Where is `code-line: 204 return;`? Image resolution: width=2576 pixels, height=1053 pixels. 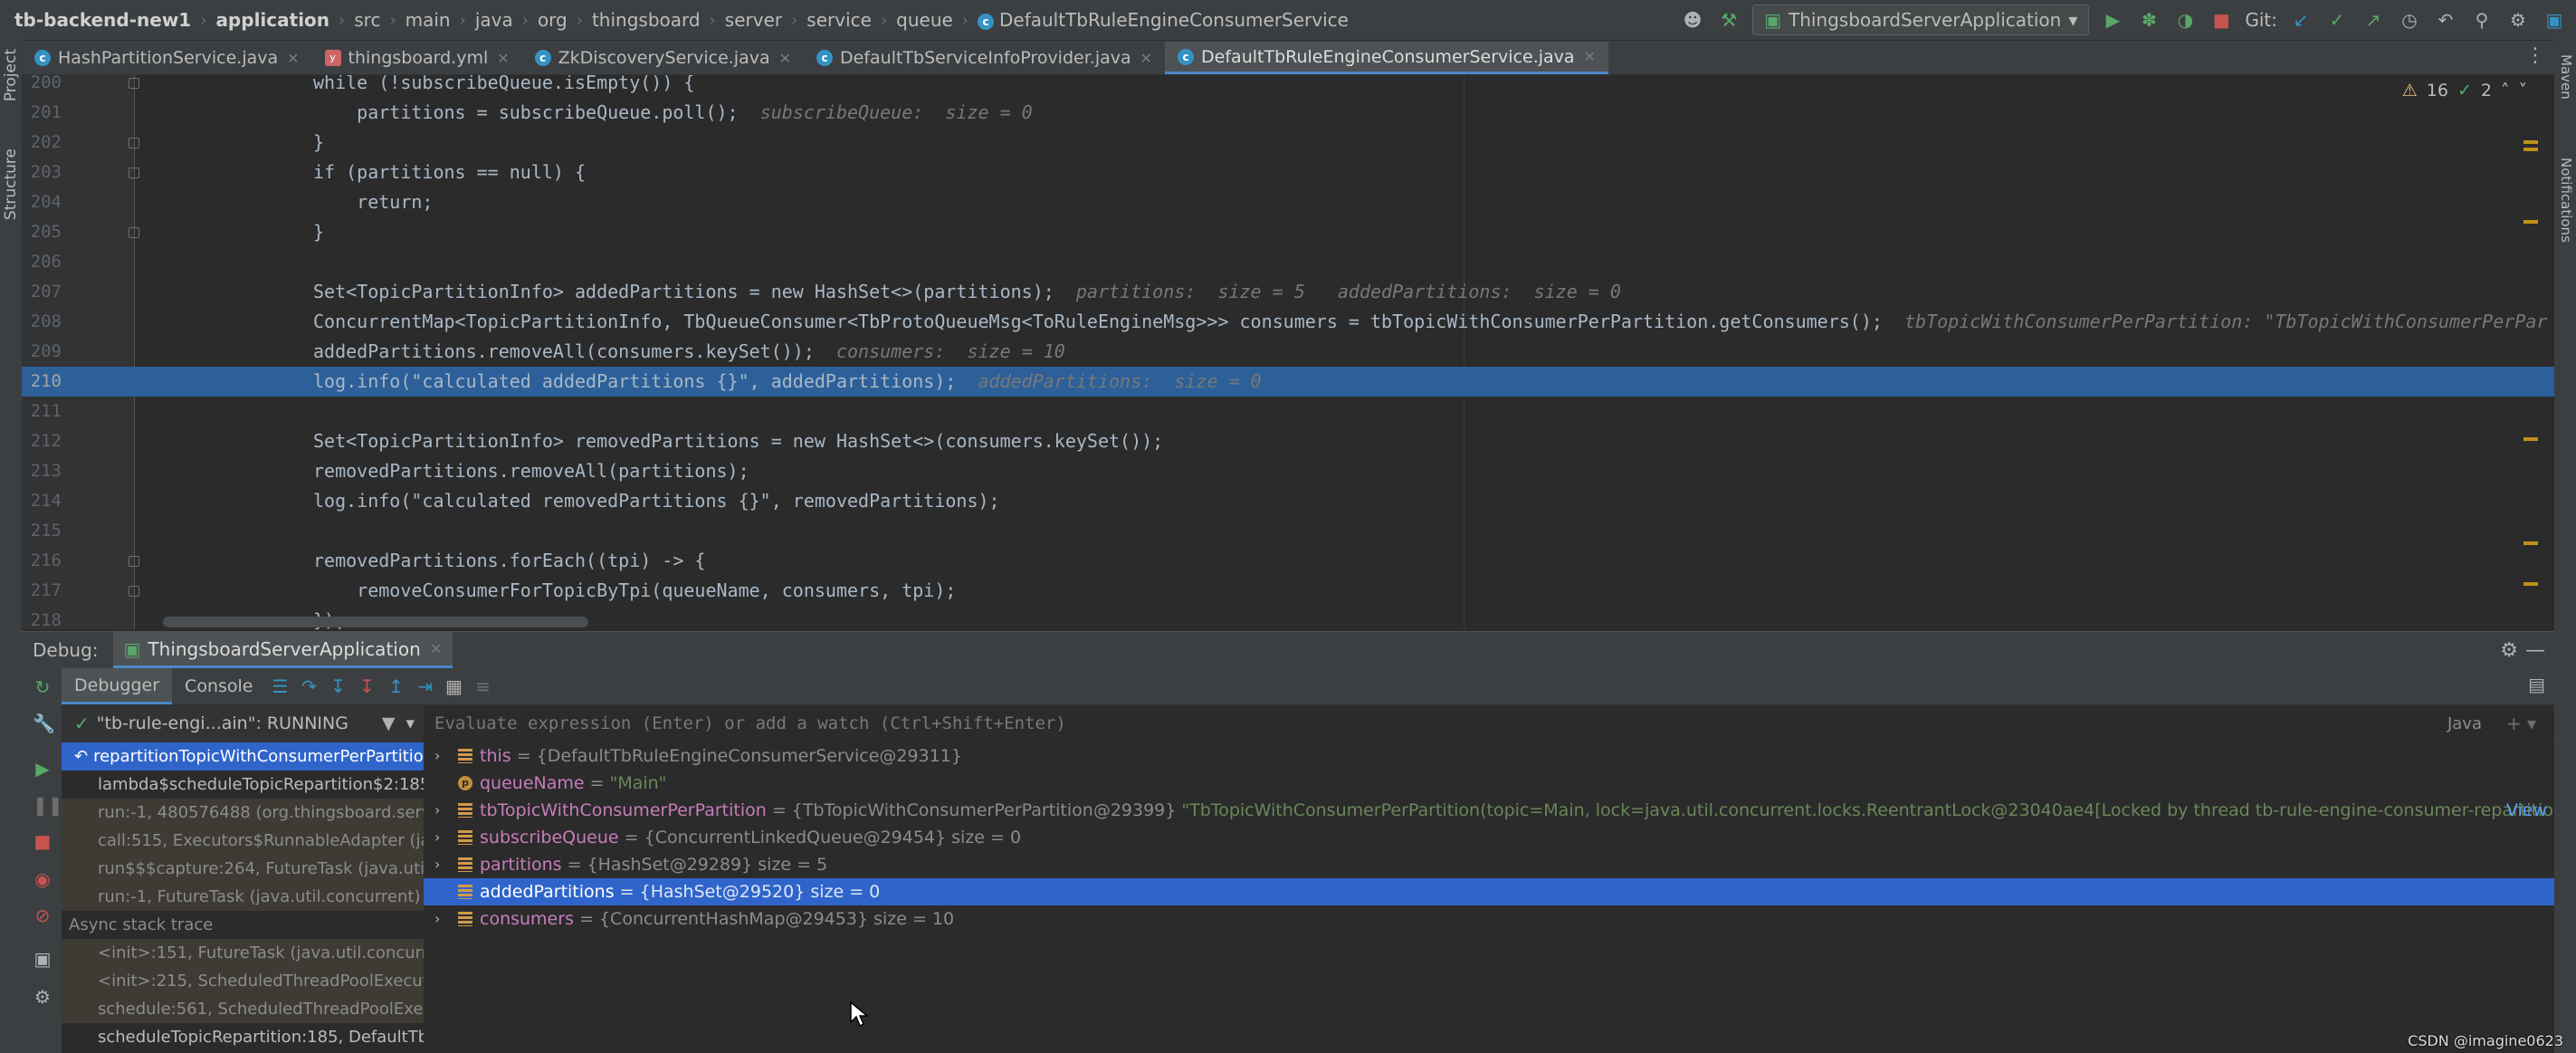 code-line: 204 return; is located at coordinates (1288, 202).